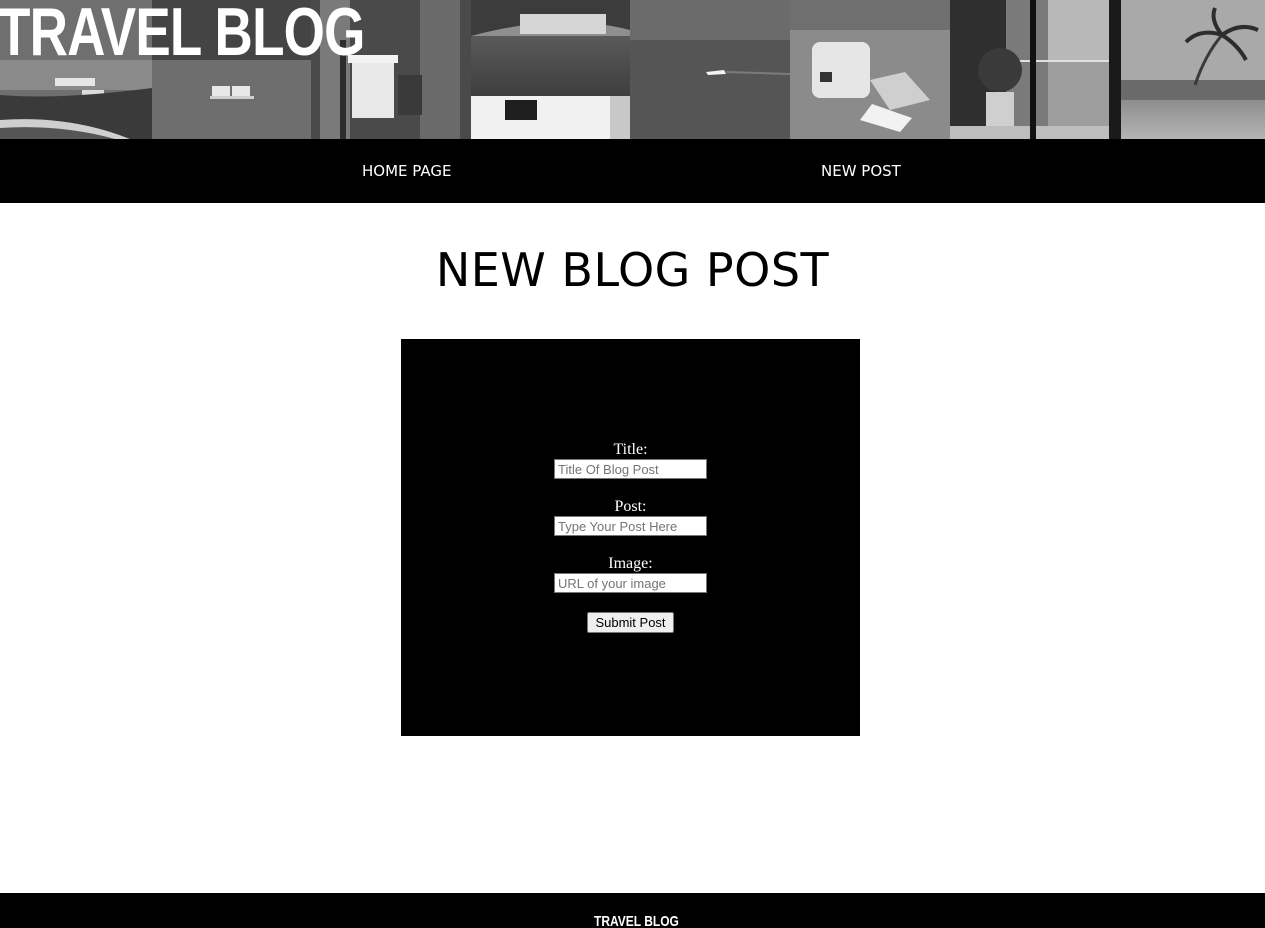 This screenshot has width=1265, height=928. I want to click on nav-new-post-link: NEW POST, so click(861, 171).